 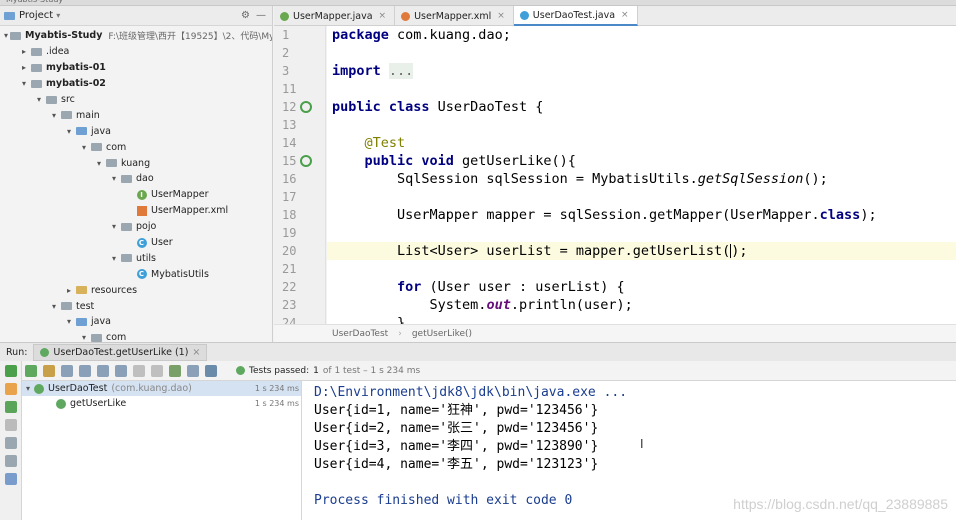 What do you see at coordinates (261, 15) in the screenshot?
I see `collapse-icon: —` at bounding box center [261, 15].